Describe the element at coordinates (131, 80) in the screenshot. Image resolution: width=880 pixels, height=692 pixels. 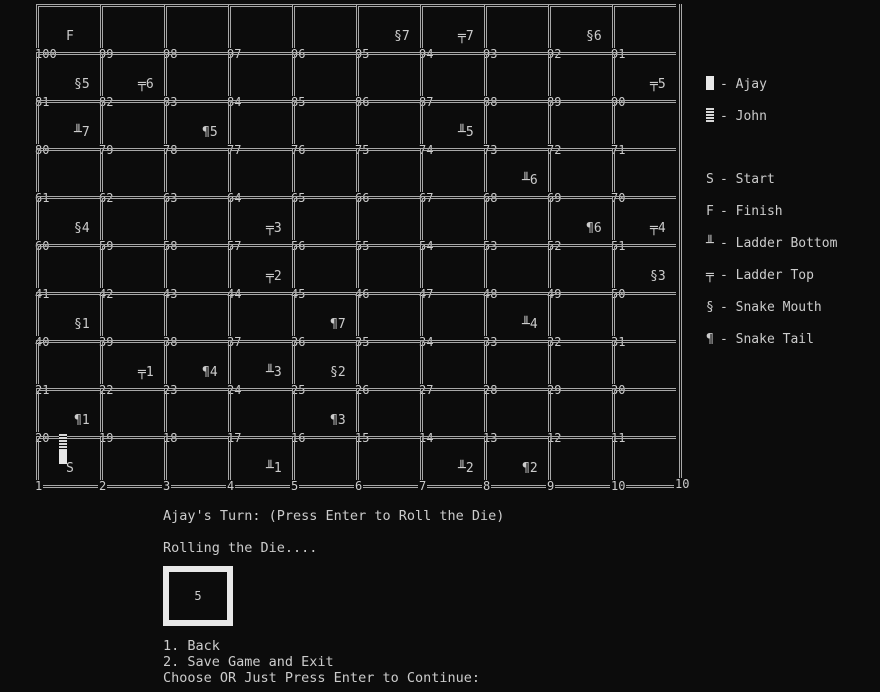
I see `board-cell: 82` at that location.